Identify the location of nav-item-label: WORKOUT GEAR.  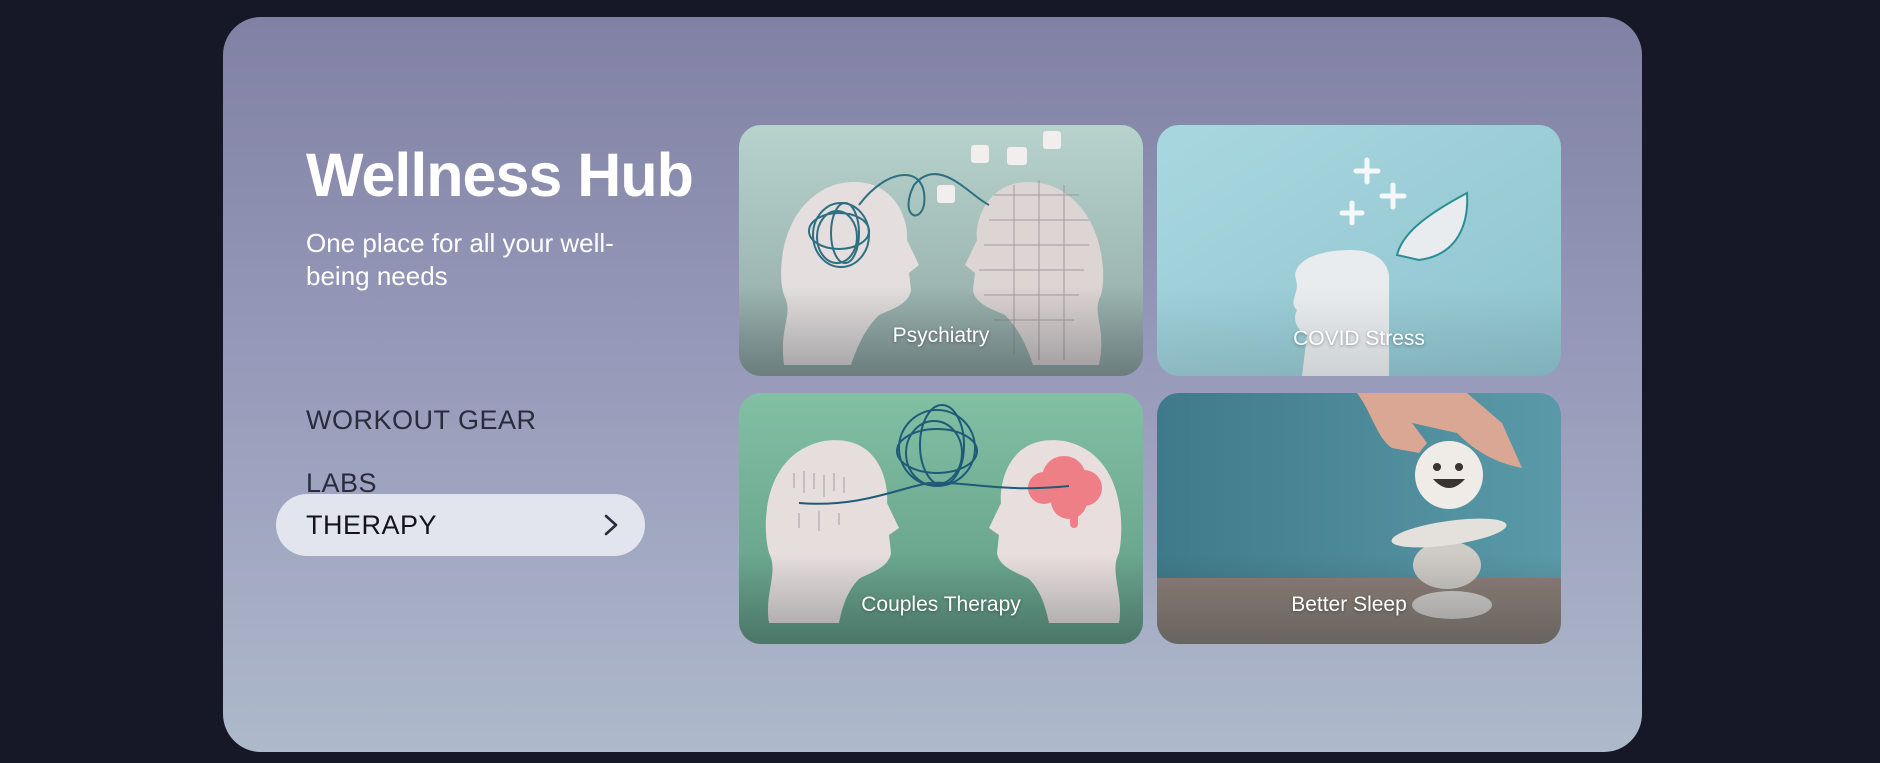
(421, 419).